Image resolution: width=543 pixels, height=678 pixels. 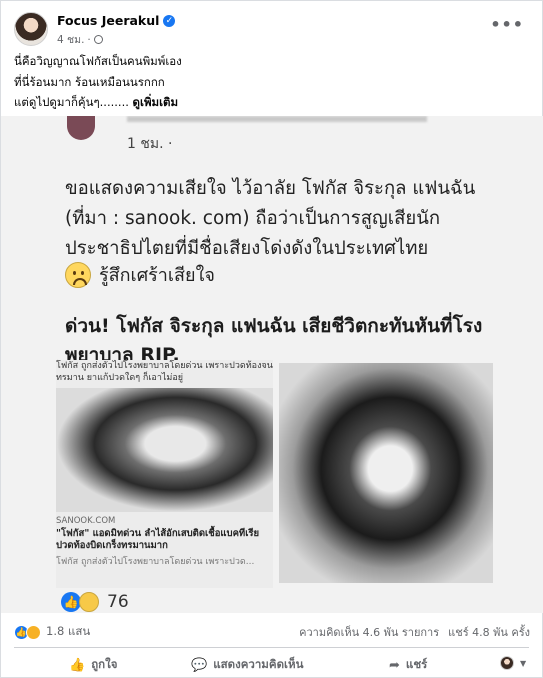 What do you see at coordinates (386, 473) in the screenshot?
I see `portrait-photo` at bounding box center [386, 473].